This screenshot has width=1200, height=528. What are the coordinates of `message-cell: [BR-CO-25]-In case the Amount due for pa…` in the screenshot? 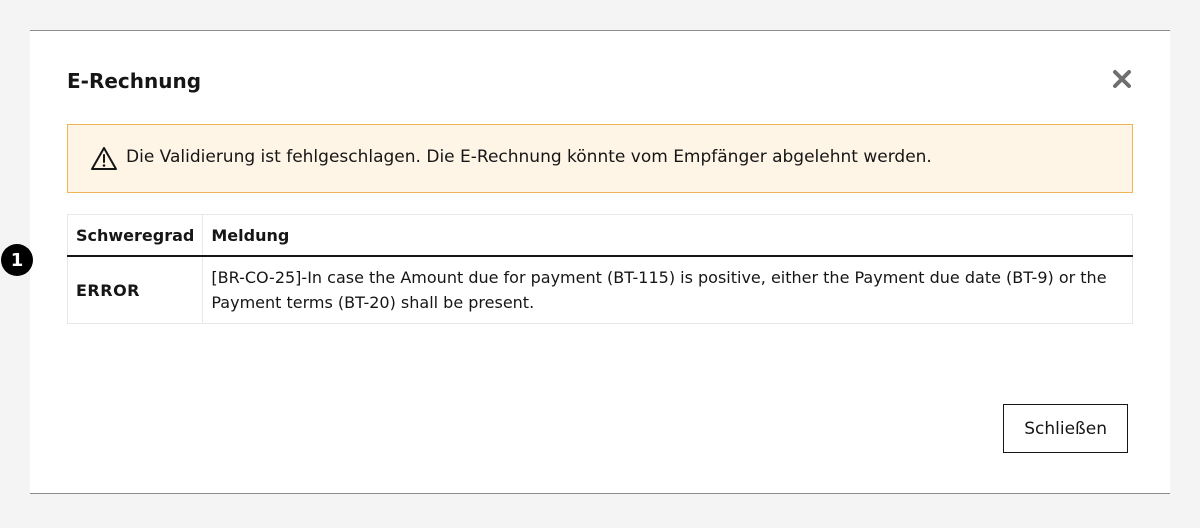 It's located at (667, 290).